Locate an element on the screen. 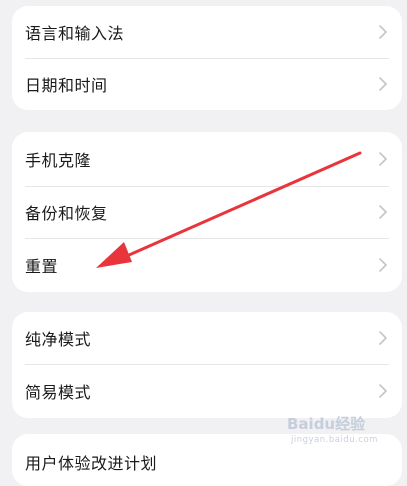 This screenshot has width=407, height=486. watermark-logo: Baidu经验 is located at coordinates (326, 423).